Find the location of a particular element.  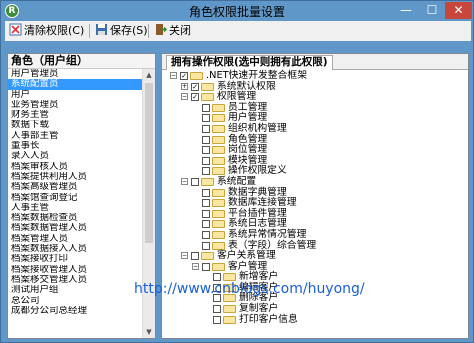

tree-node: 表（字段）综合管理 is located at coordinates (309, 246).